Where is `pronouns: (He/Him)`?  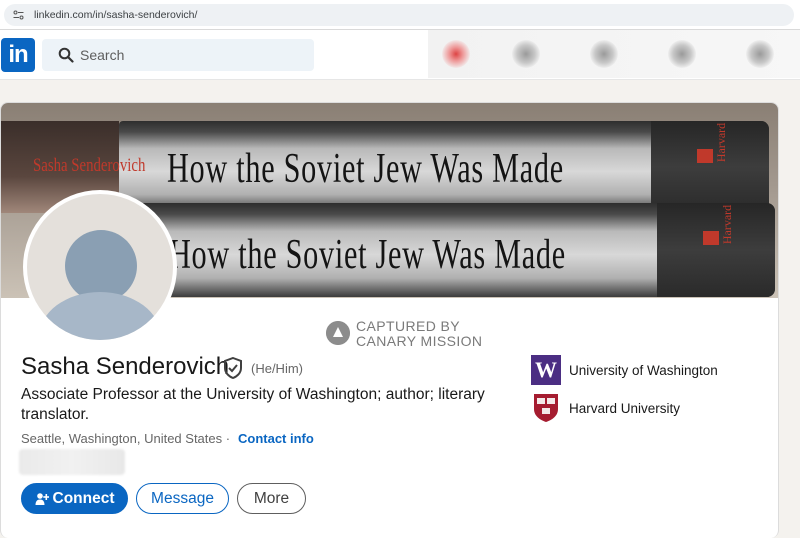
pronouns: (He/Him) is located at coordinates (277, 368).